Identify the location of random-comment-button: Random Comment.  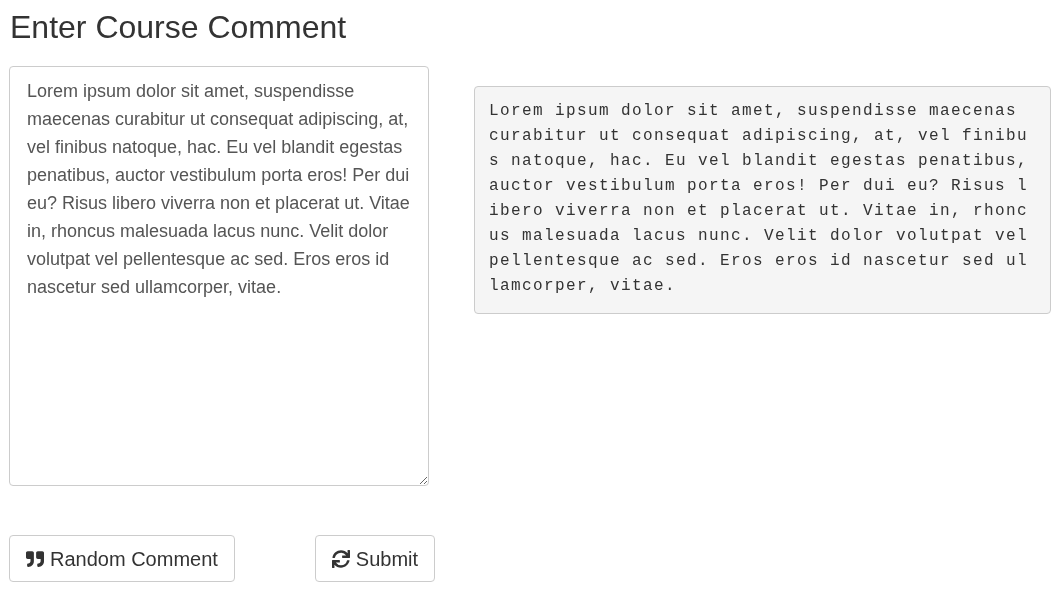
(122, 558).